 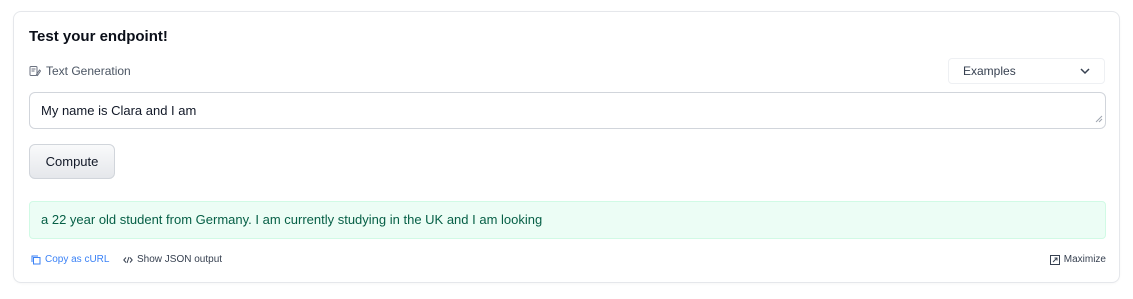 What do you see at coordinates (567, 110) in the screenshot?
I see `prompt-input: My name is Clara and I am` at bounding box center [567, 110].